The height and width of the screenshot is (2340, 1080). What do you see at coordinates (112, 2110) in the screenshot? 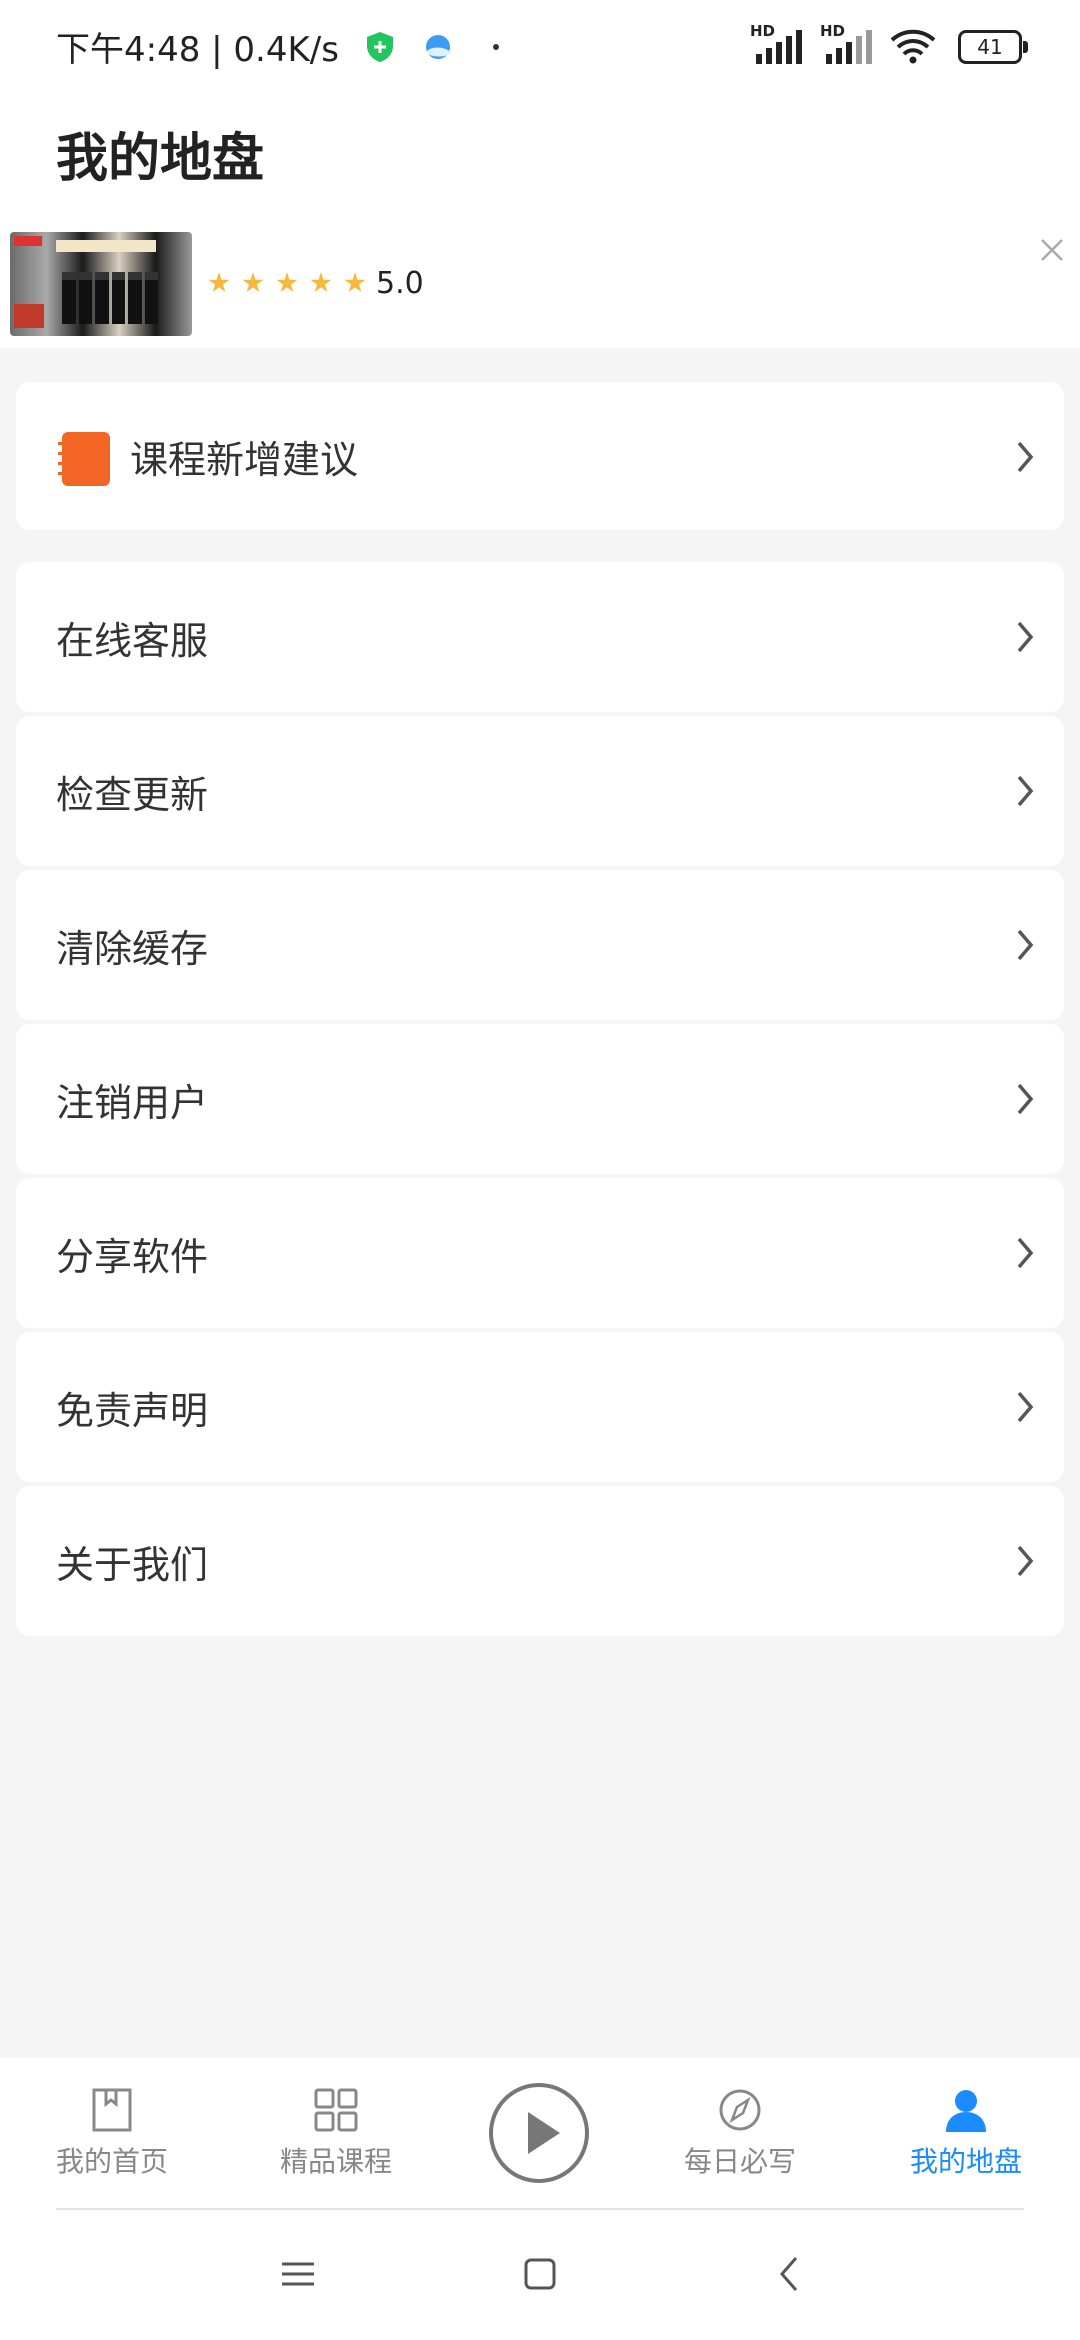
I see `bookmark-page-icon` at bounding box center [112, 2110].